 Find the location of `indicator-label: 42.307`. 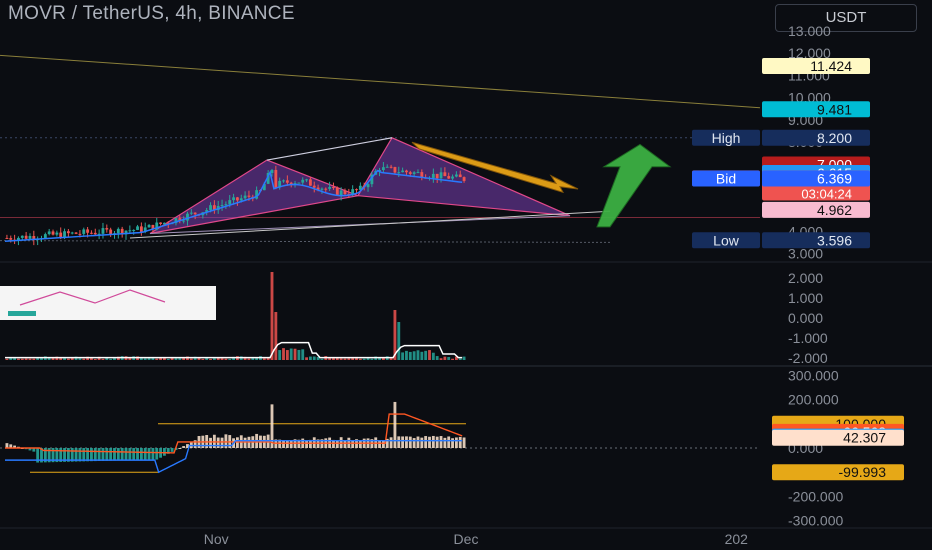

indicator-label: 42.307 is located at coordinates (864, 438).